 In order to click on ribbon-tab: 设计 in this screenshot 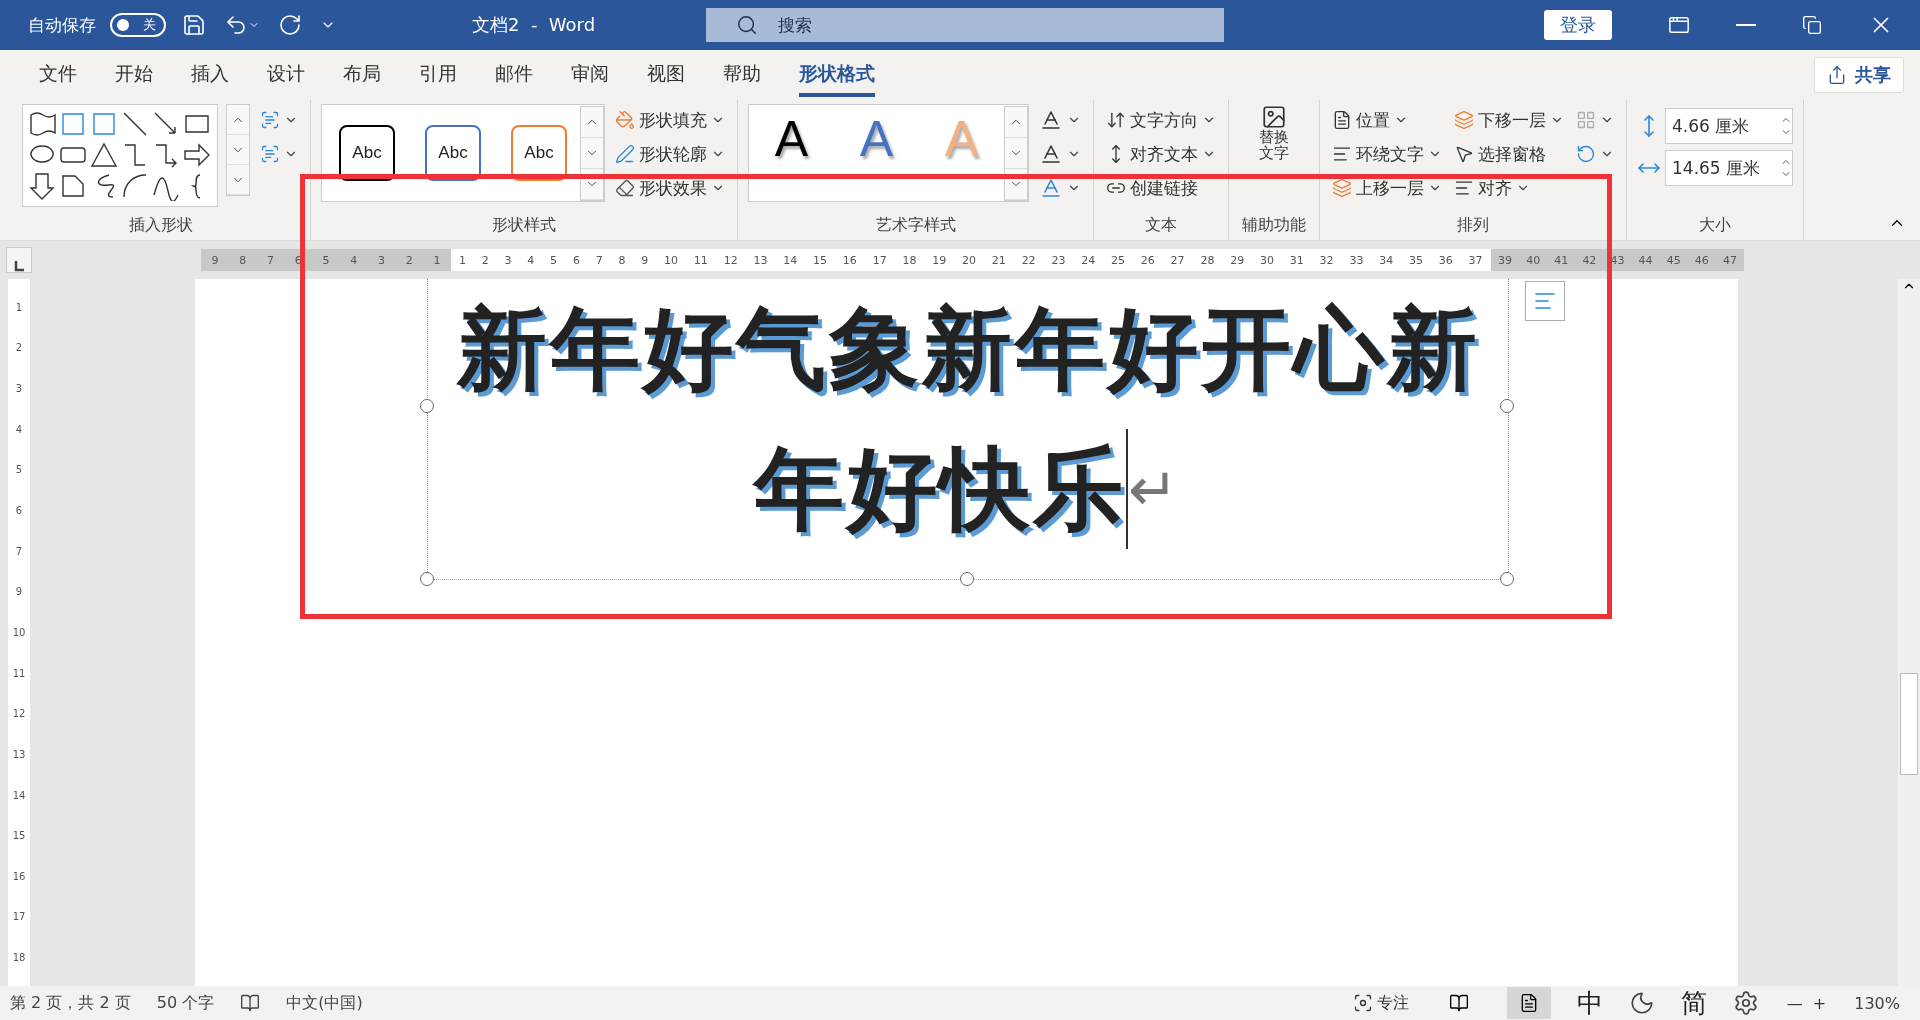, I will do `click(286, 75)`.